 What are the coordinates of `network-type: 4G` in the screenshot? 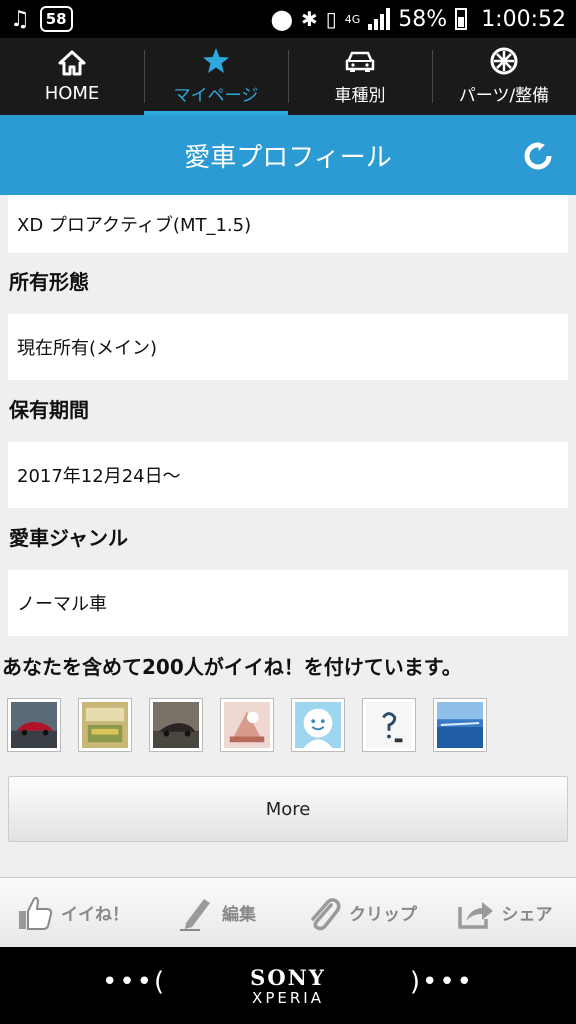 It's located at (352, 19).